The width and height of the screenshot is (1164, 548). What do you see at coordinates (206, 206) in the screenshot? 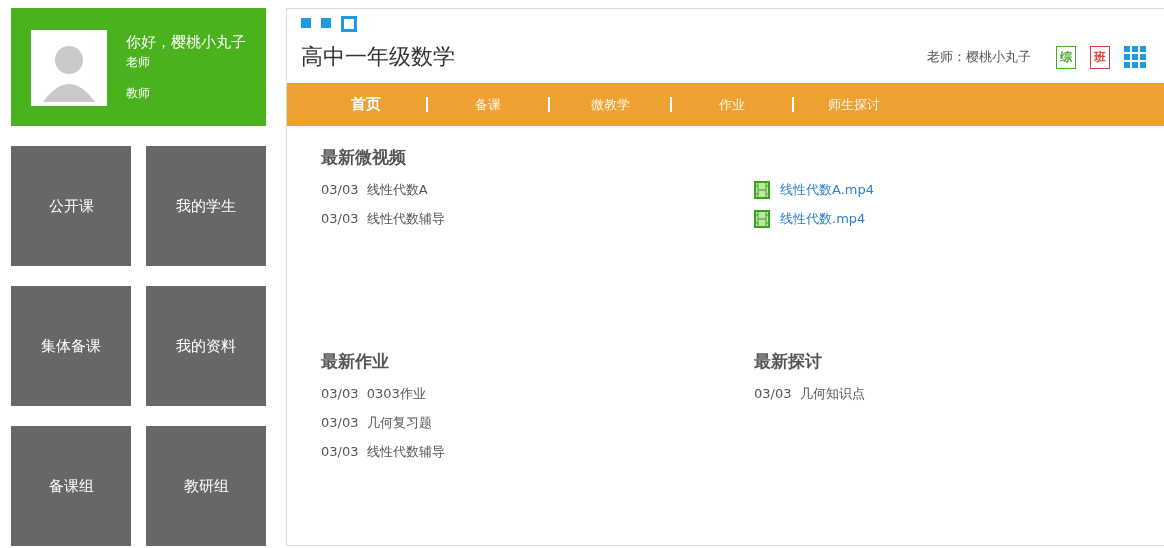
I see `menu-tile: 我的学生` at bounding box center [206, 206].